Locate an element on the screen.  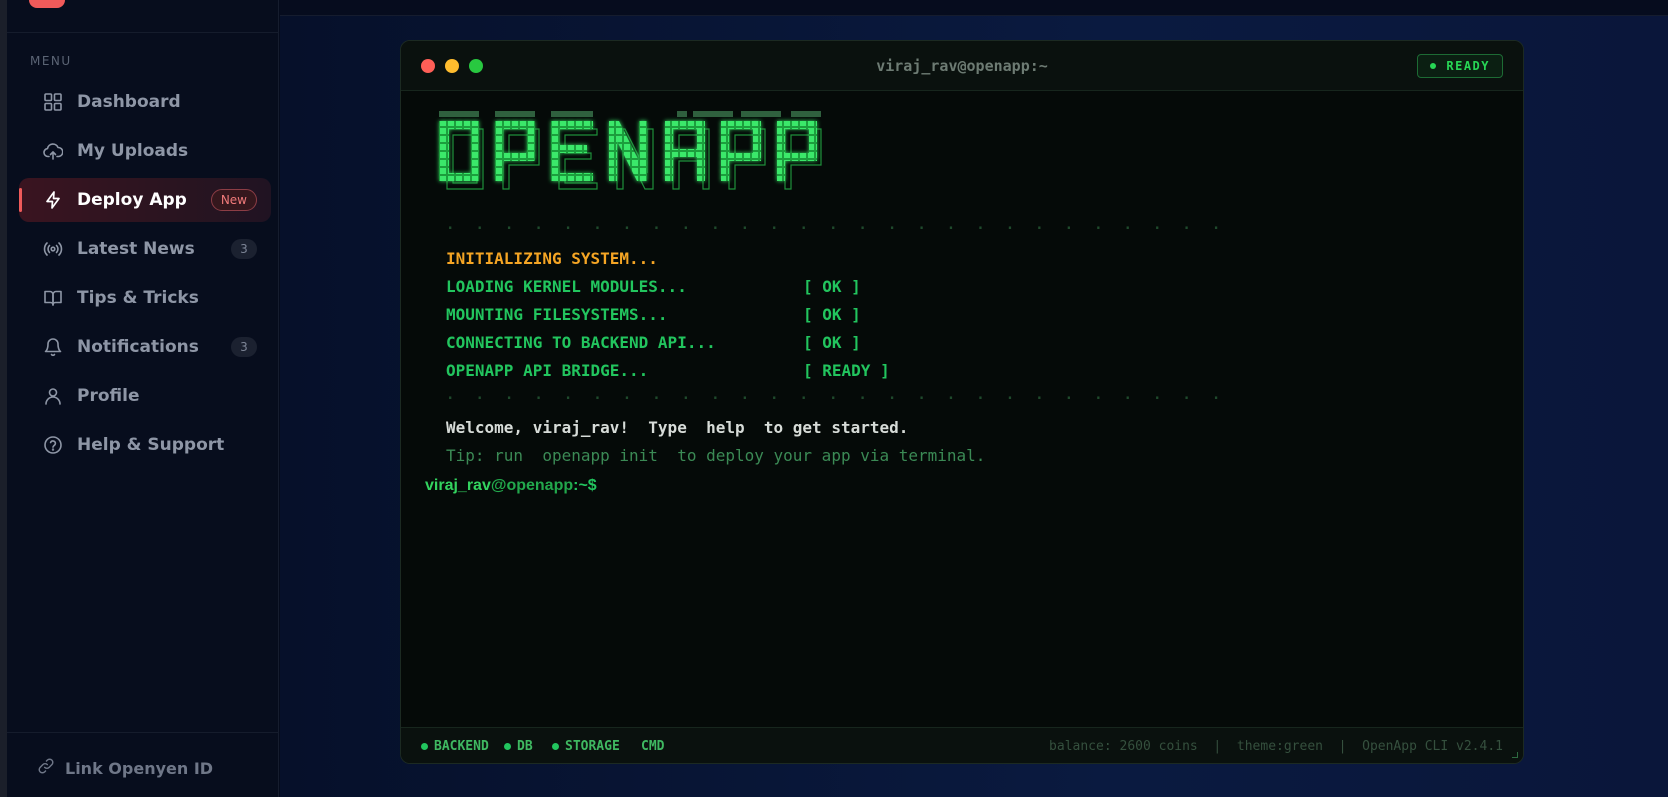
status-badge-label: READY is located at coordinates (1468, 66).